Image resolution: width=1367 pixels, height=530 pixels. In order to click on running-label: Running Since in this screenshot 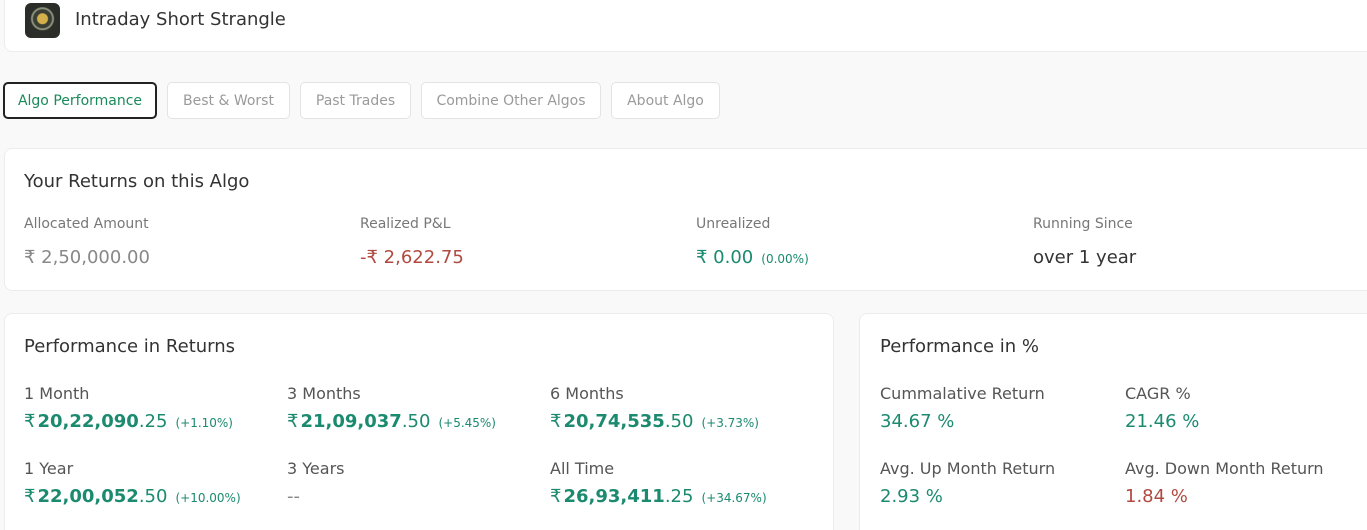, I will do `click(1083, 224)`.